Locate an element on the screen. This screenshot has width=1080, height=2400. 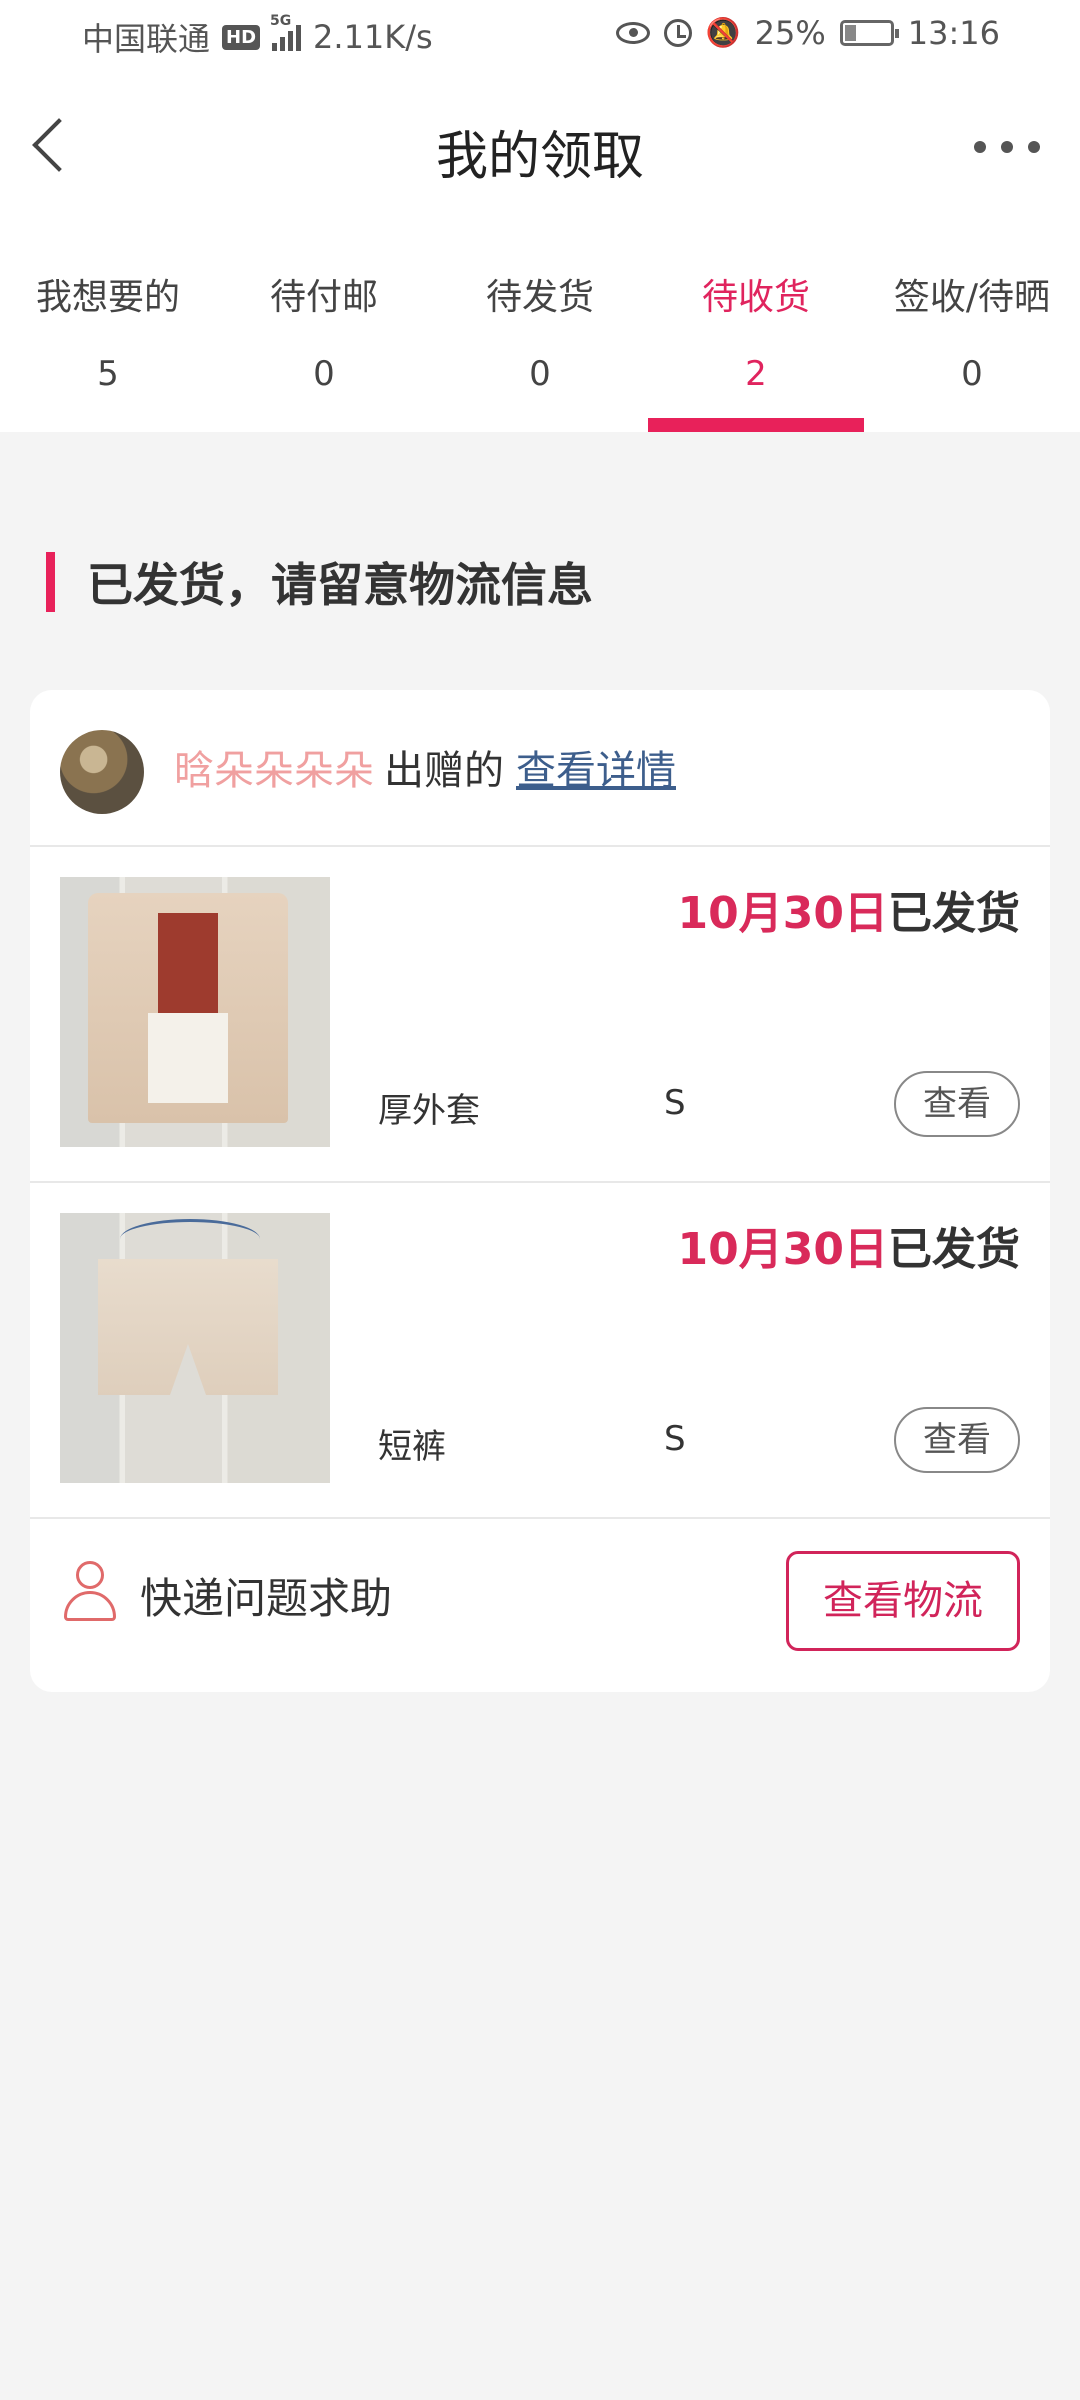
tab-label: 待发货 is located at coordinates (539, 297).